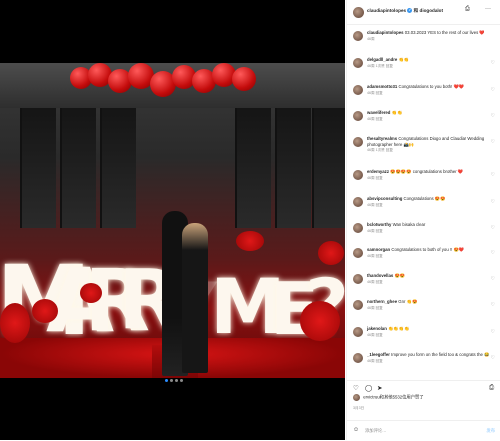 The image size is (500, 441). Describe the element at coordinates (378, 249) in the screenshot. I see `comment-username: samnorgan` at that location.